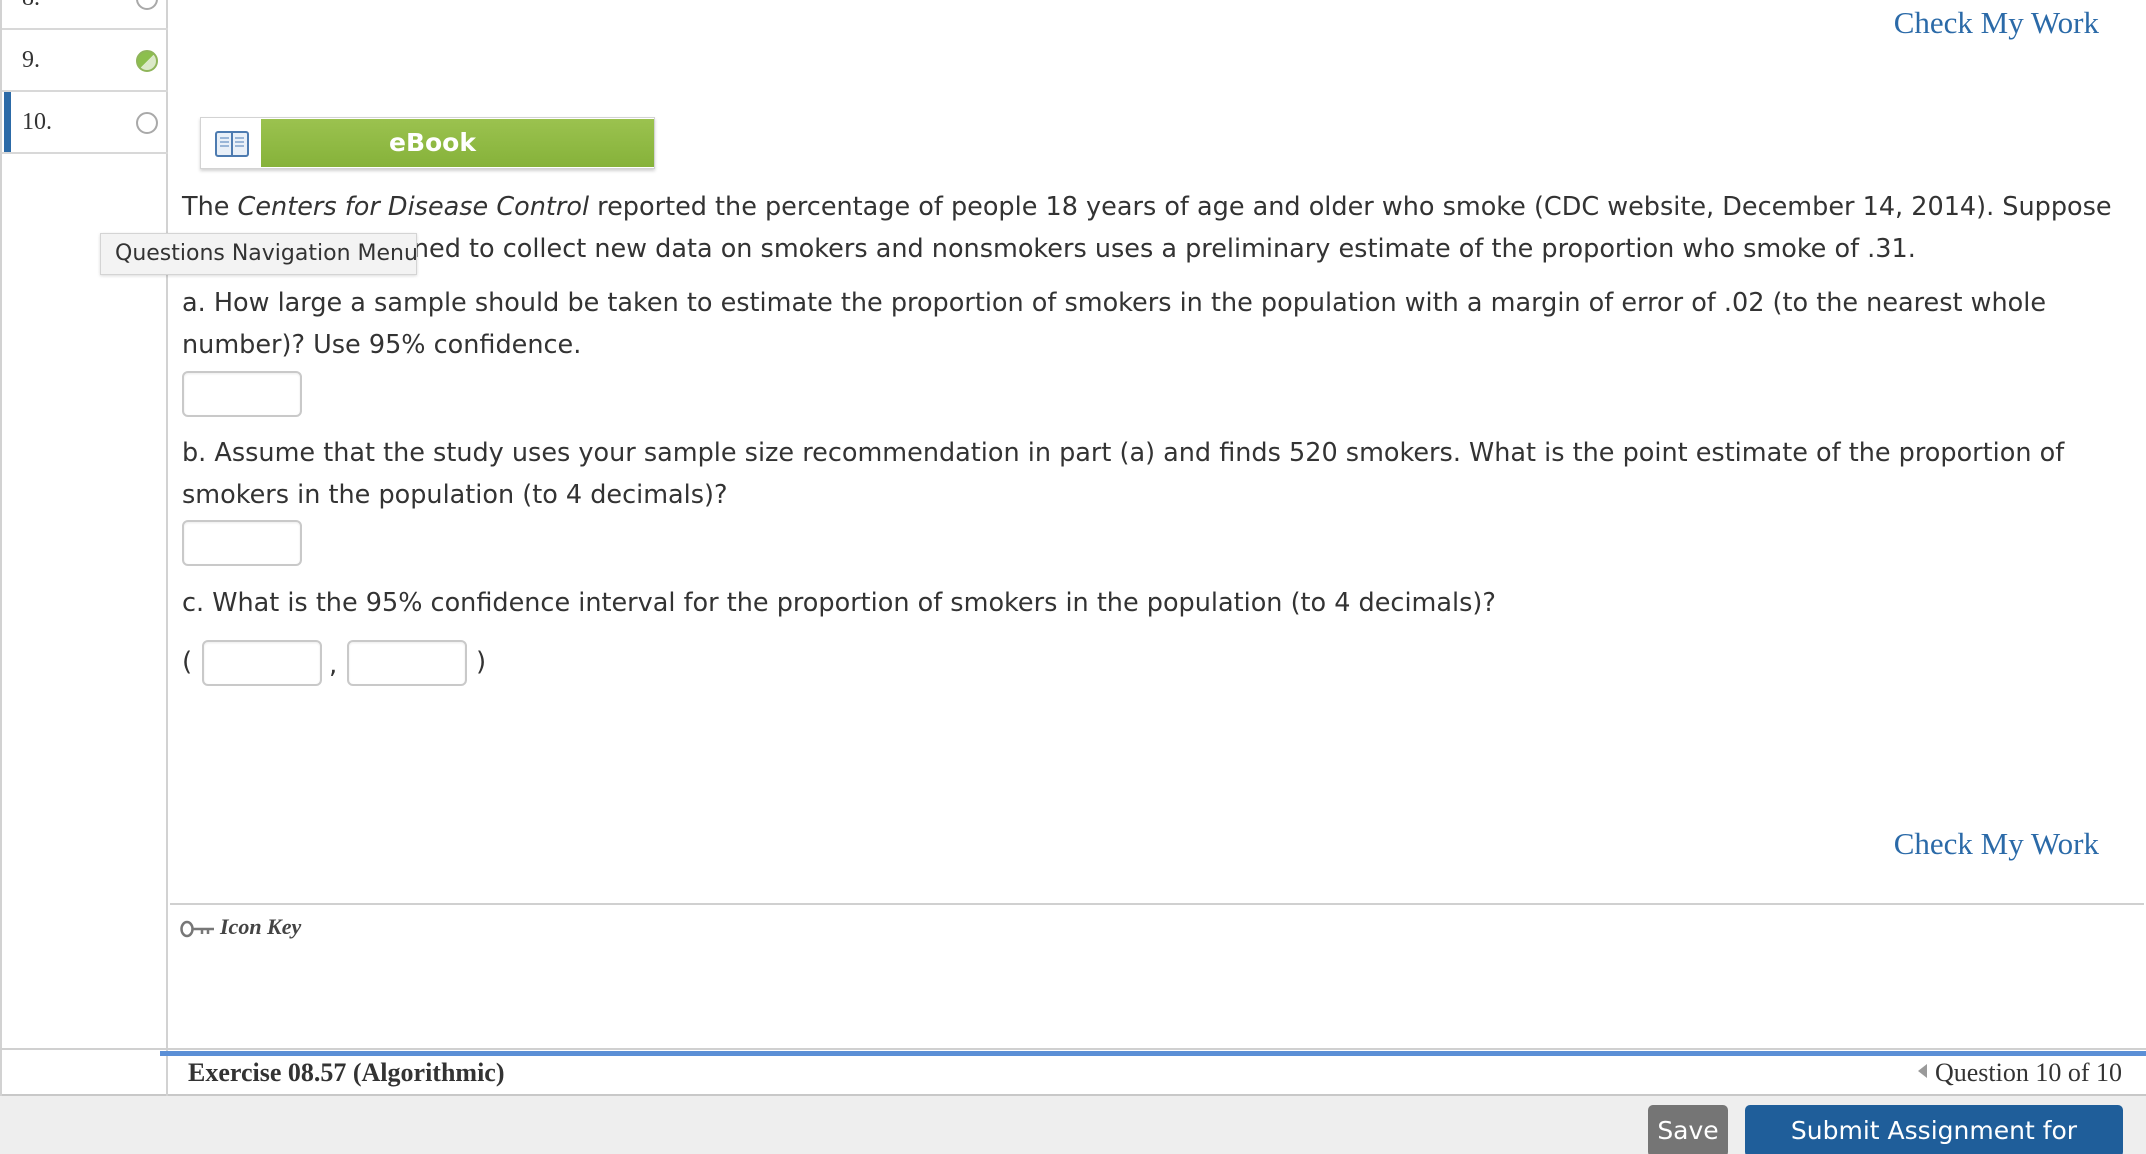 This screenshot has width=2146, height=1154. Describe the element at coordinates (85, 61) in the screenshot. I see `nav-item-question-9: 9.` at that location.